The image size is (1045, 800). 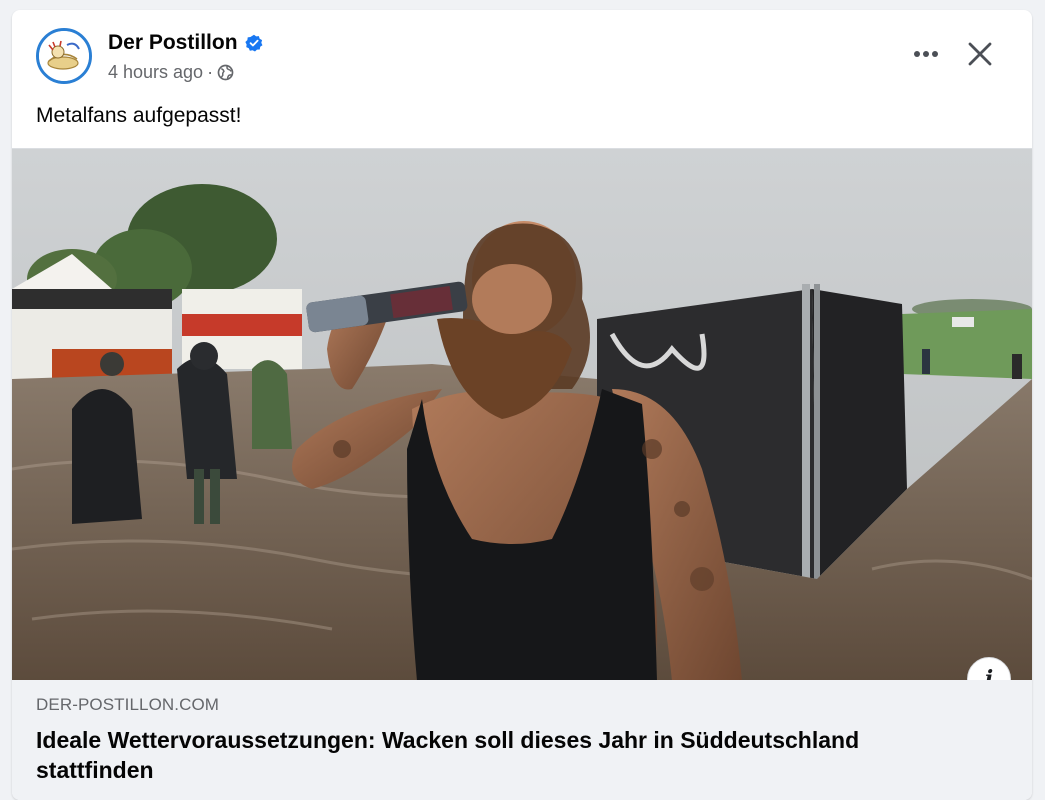 I want to click on close-button, so click(x=980, y=54).